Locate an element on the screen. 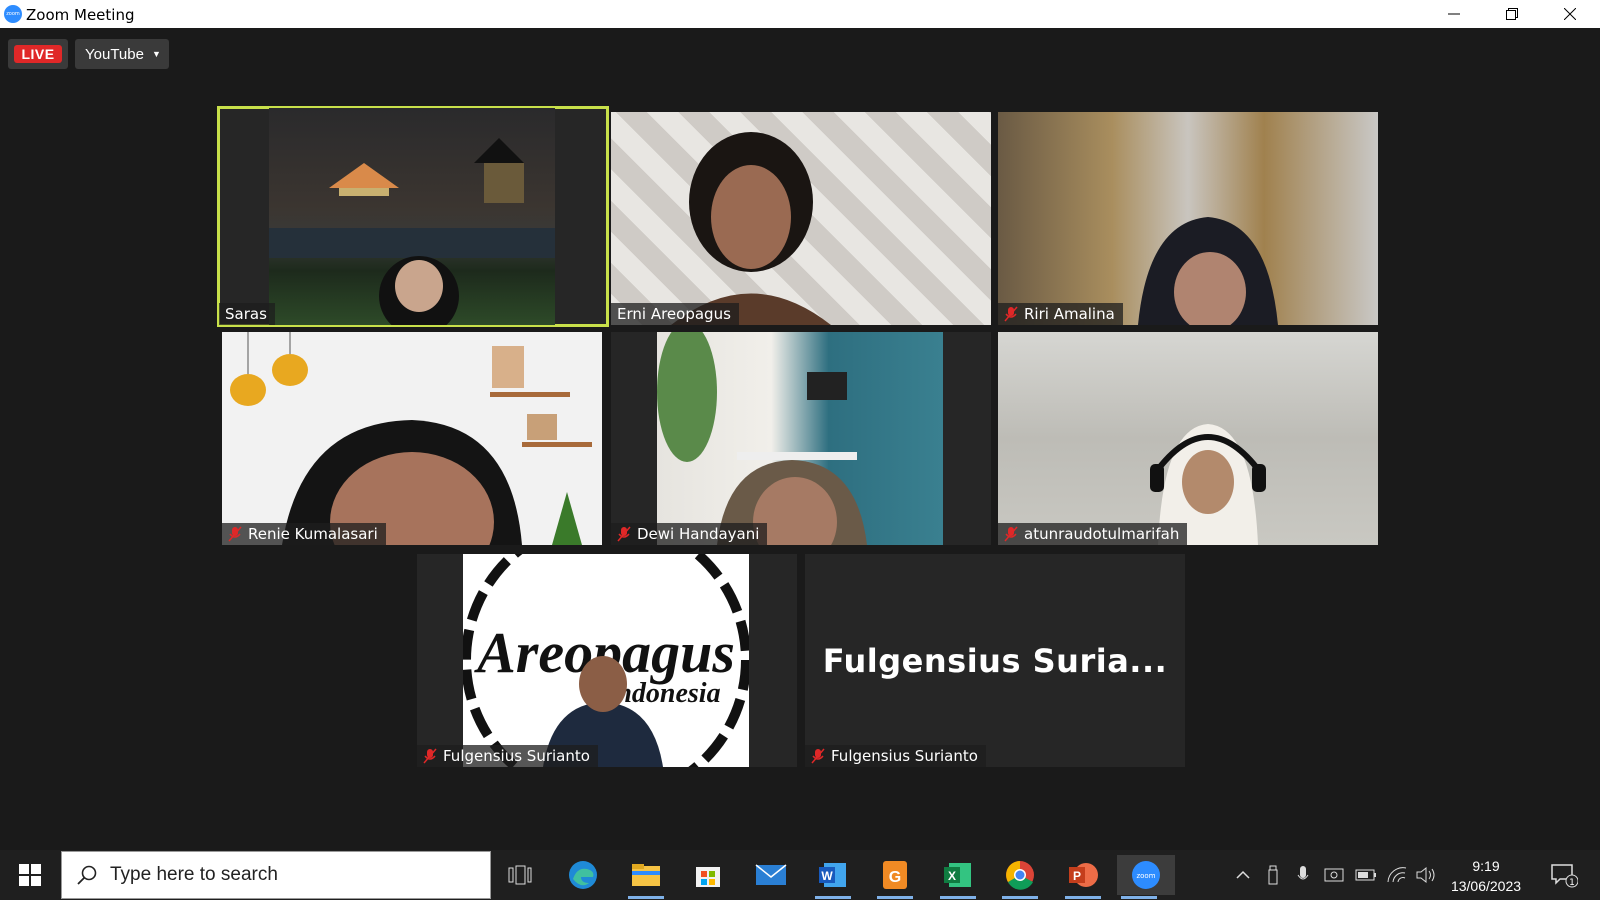 The width and height of the screenshot is (1600, 900). clock-time: 9:19 is located at coordinates (1486, 866).